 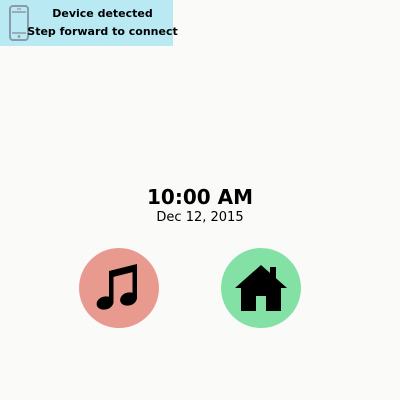 I want to click on home-icon, so click(x=261, y=288).